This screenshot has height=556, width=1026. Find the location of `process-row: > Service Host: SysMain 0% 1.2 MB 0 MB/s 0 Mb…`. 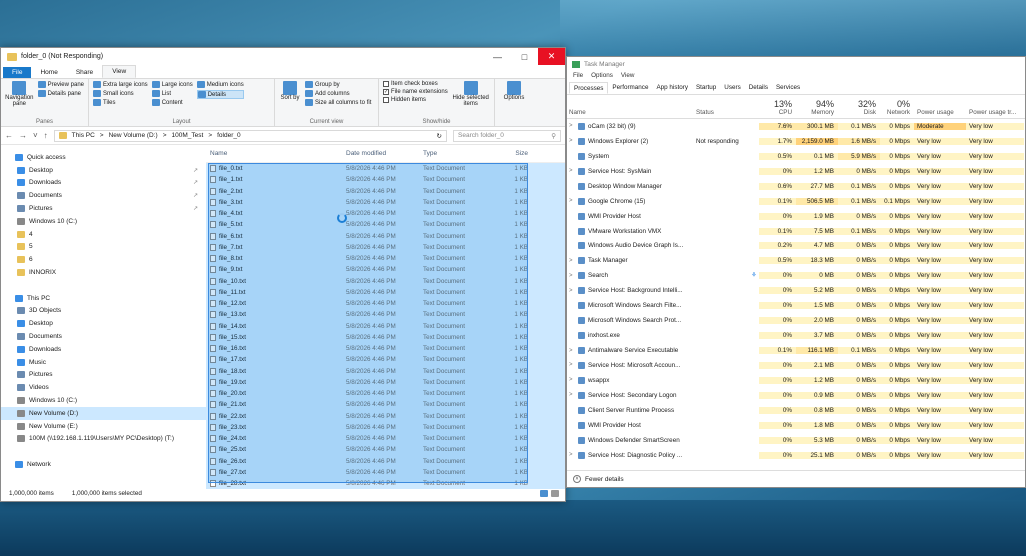

process-row: > Service Host: SysMain 0% 1.2 MB 0 MB/s 0 Mb… is located at coordinates (796, 171).